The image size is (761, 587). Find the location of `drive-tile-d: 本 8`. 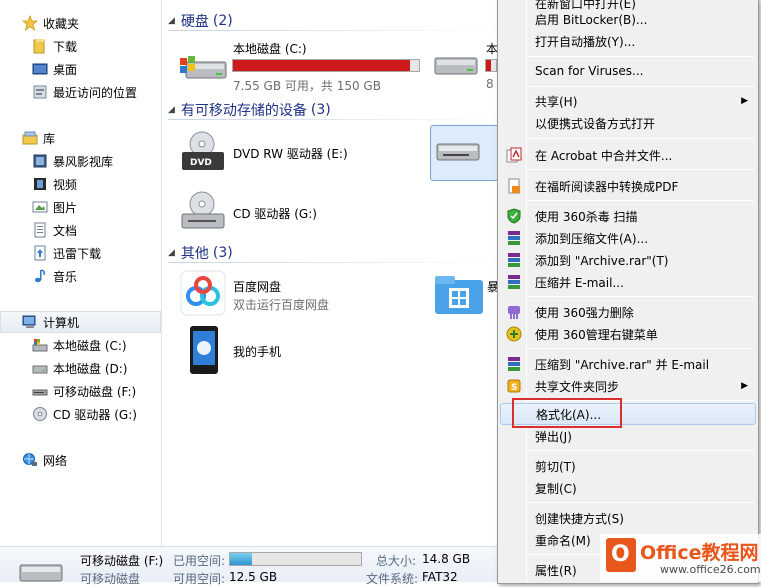

drive-tile-d: 本 8 is located at coordinates (466, 64).